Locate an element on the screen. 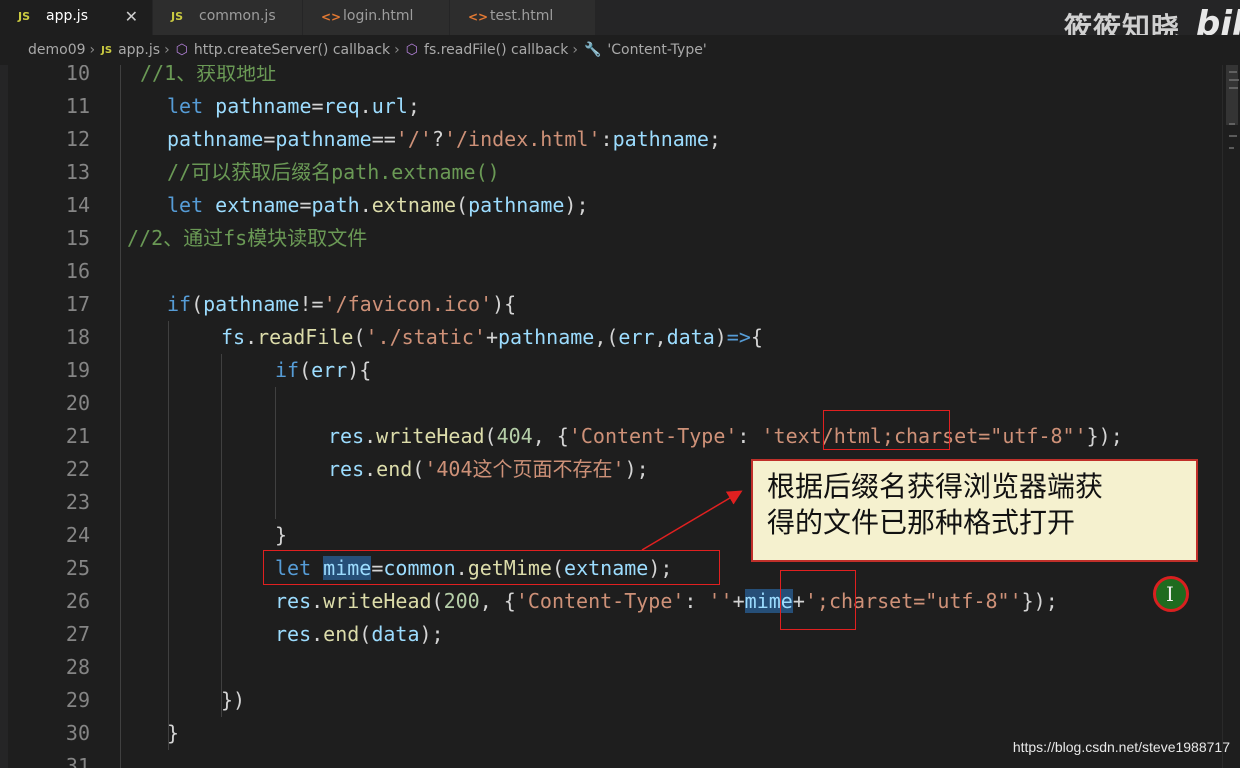 This screenshot has height=768, width=1240. code-line-29: }) is located at coordinates (233, 700).